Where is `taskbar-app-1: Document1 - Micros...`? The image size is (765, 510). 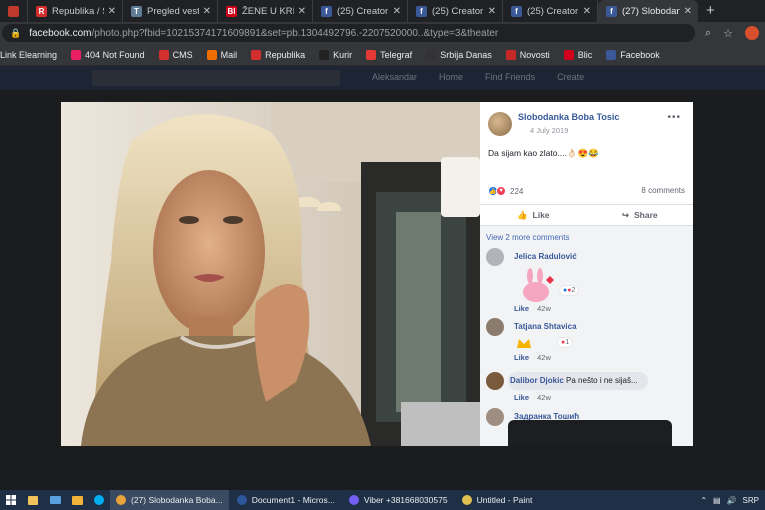 taskbar-app-1: Document1 - Micros... is located at coordinates (286, 500).